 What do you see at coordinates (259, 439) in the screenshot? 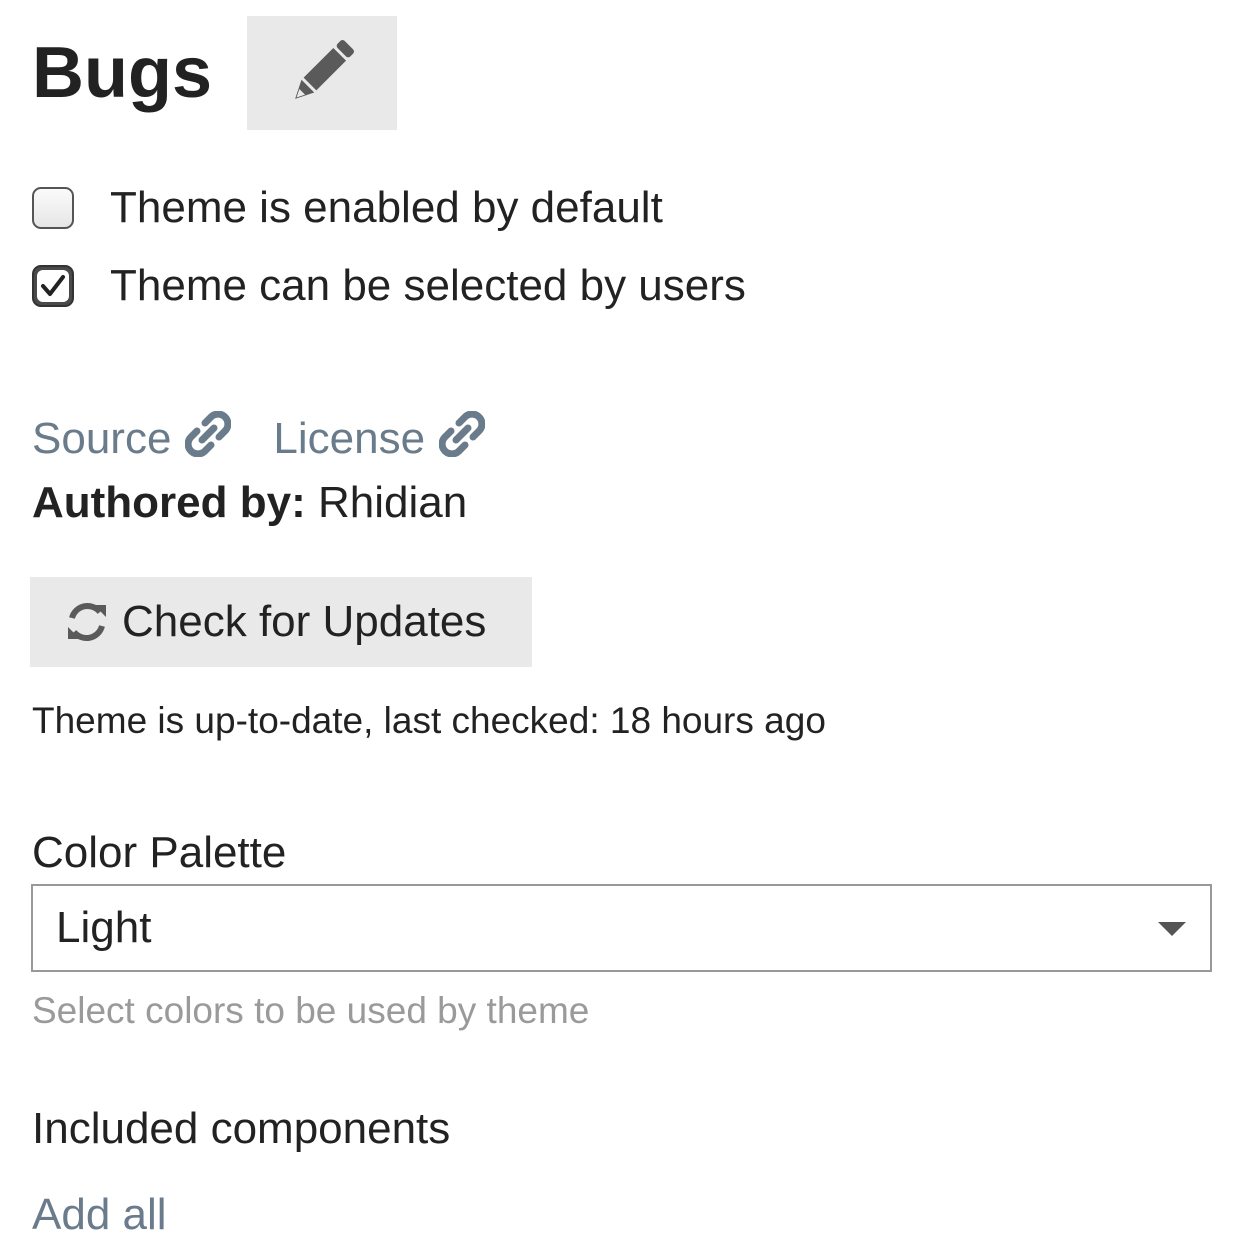
I see `theme-links: Source License` at bounding box center [259, 439].